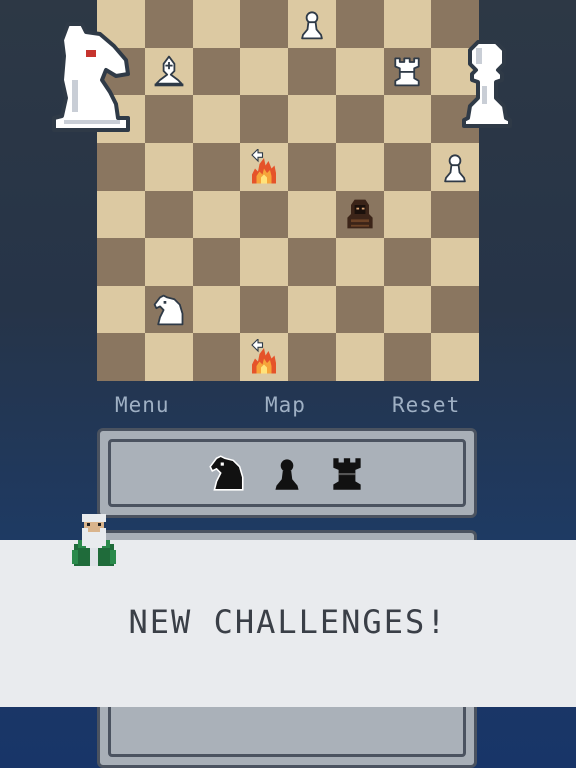  I want to click on fire-hazard-1-icon, so click(264, 167).